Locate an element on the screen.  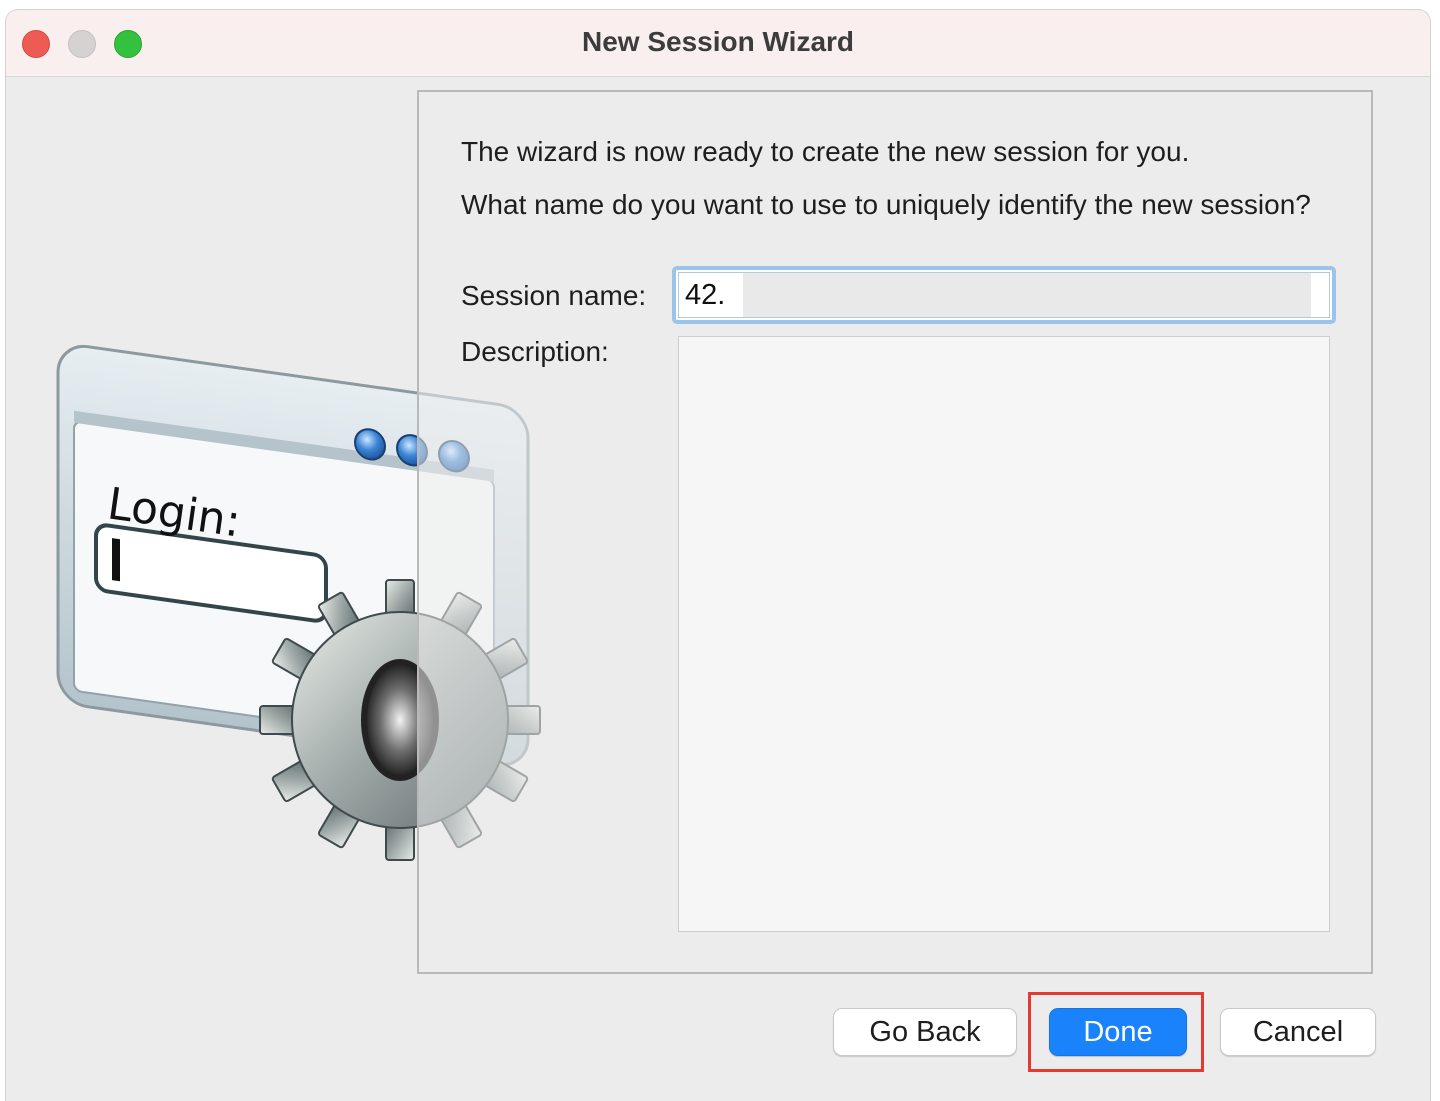
description-label: Description: is located at coordinates (535, 351).